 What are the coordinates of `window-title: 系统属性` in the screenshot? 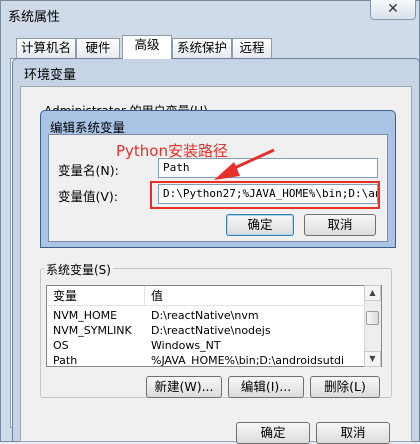 It's located at (34, 17).